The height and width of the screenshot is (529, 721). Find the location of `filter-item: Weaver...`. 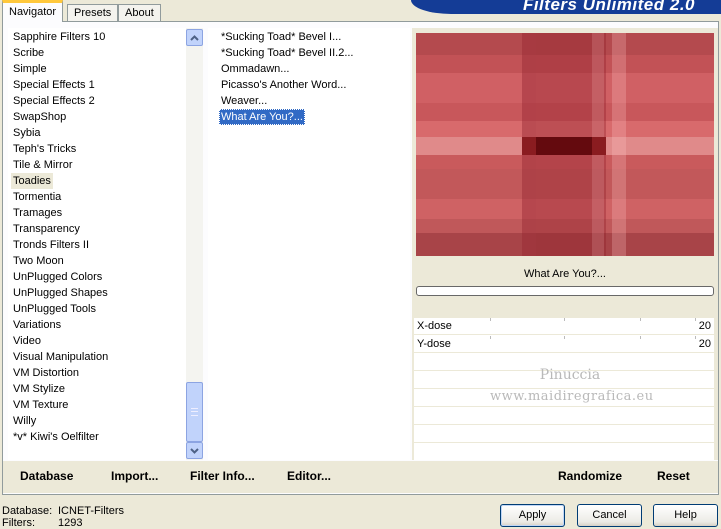

filter-item: Weaver... is located at coordinates (244, 101).